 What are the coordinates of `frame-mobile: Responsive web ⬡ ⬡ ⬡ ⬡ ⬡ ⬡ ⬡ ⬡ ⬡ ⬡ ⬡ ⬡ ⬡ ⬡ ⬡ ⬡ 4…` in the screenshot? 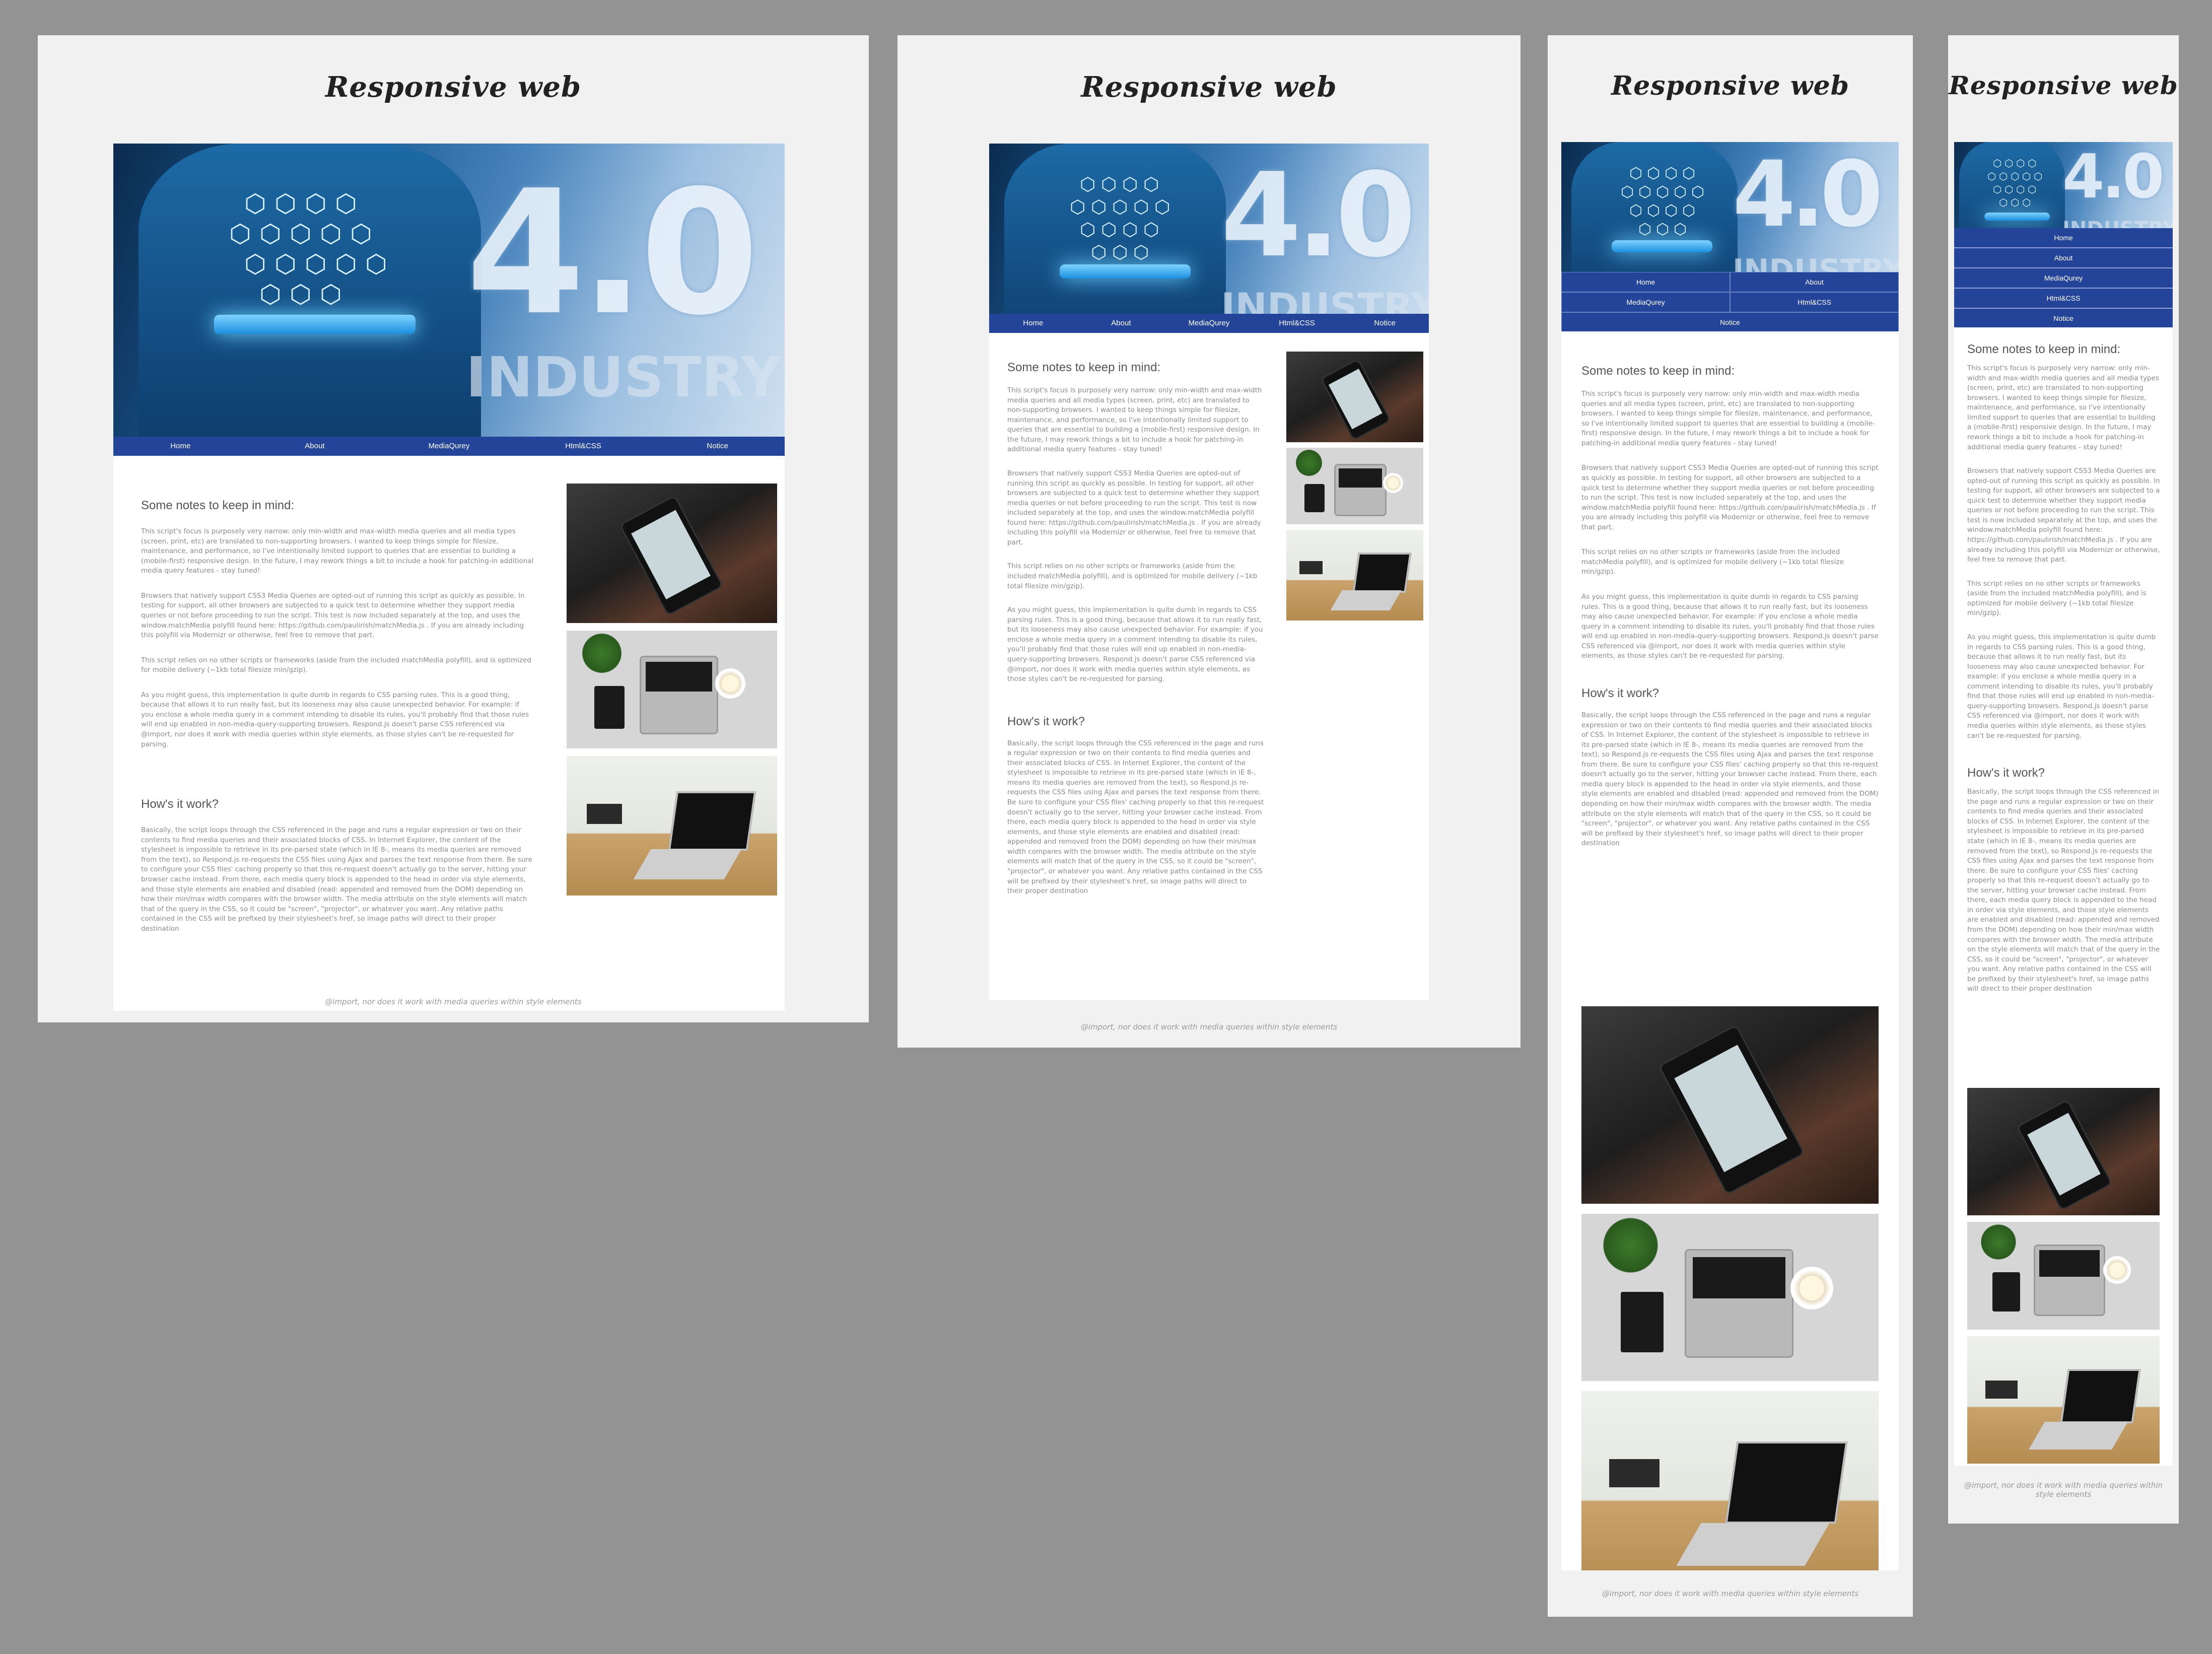 It's located at (2063, 779).